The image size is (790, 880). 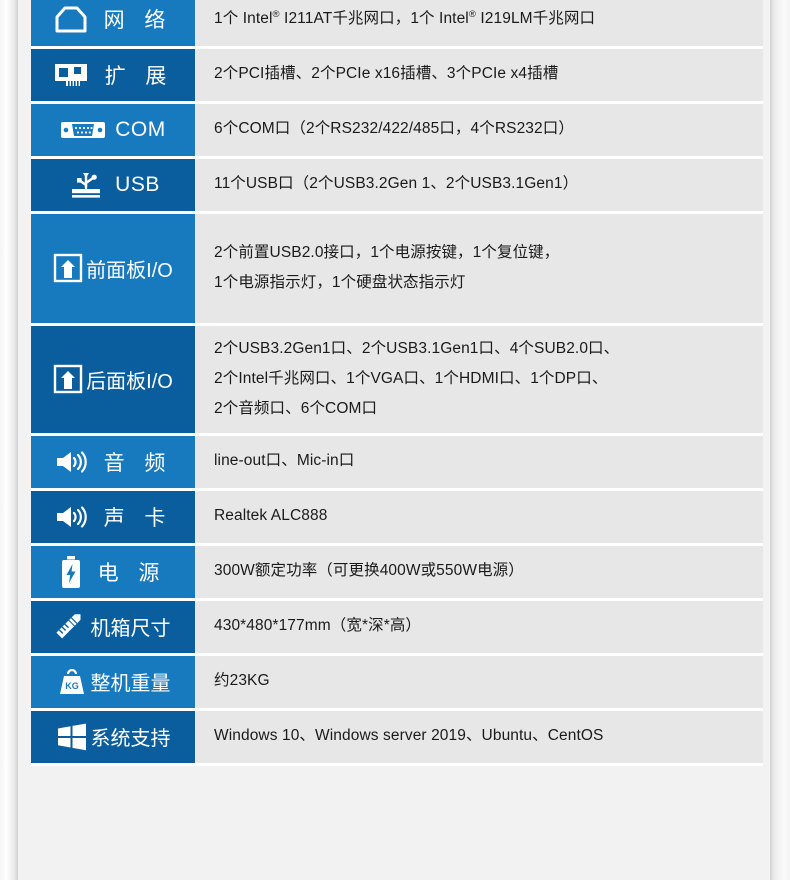 I want to click on label-cell-front-panel-io: 前面板I/O, so click(x=113, y=269).